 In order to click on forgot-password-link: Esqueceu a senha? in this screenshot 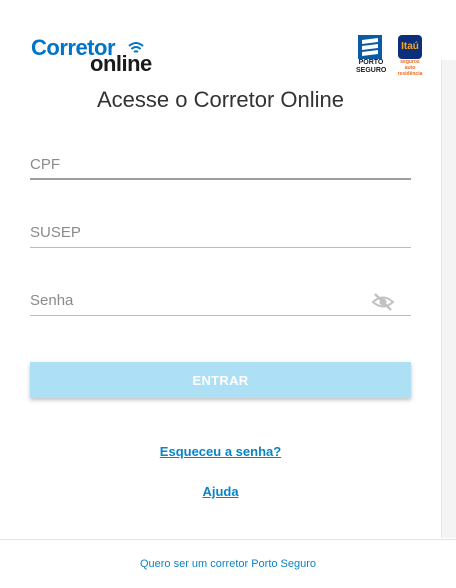, I will do `click(220, 451)`.